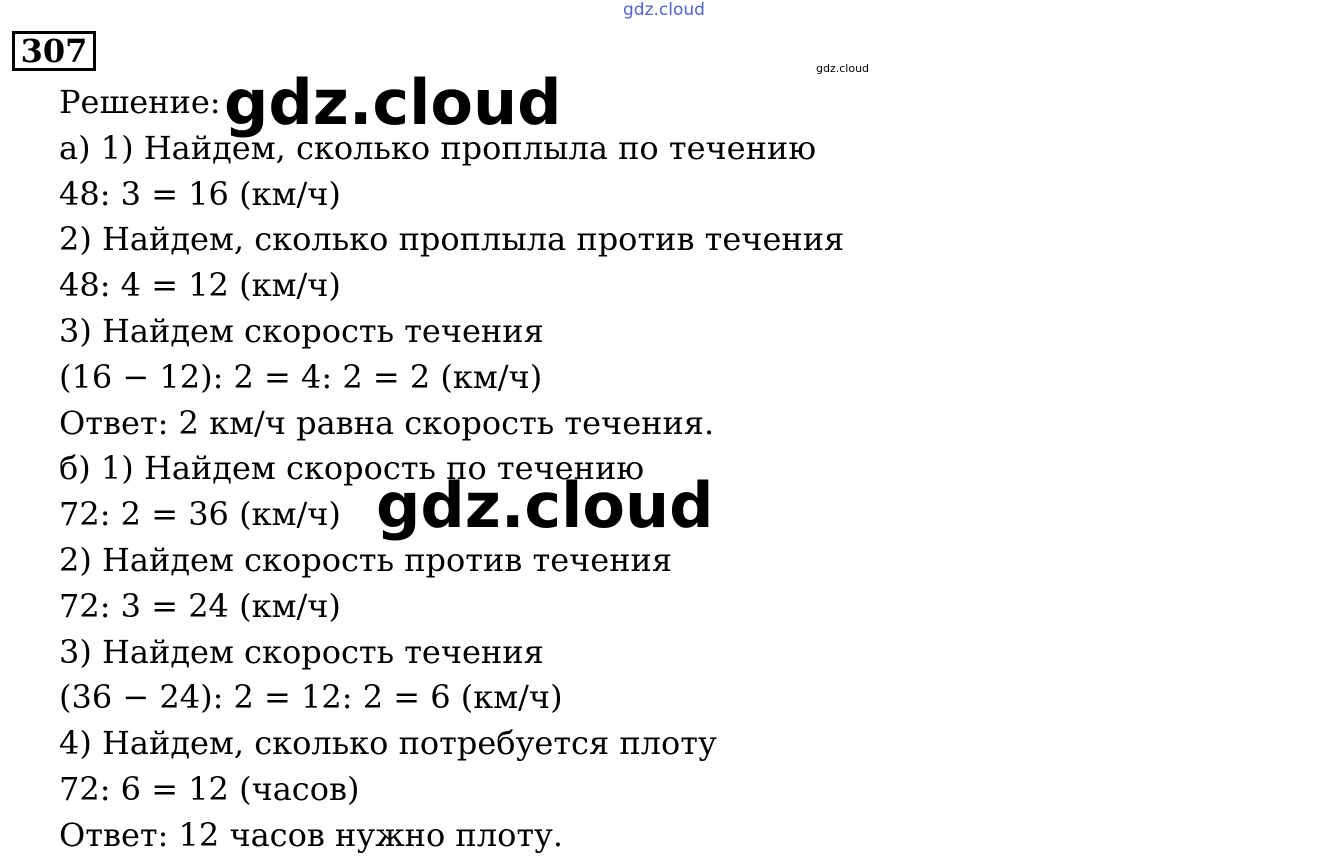 The image size is (1322, 867). Describe the element at coordinates (388, 743) in the screenshot. I see `solution-line: 4) Найдем, сколько потребуется плоту` at that location.